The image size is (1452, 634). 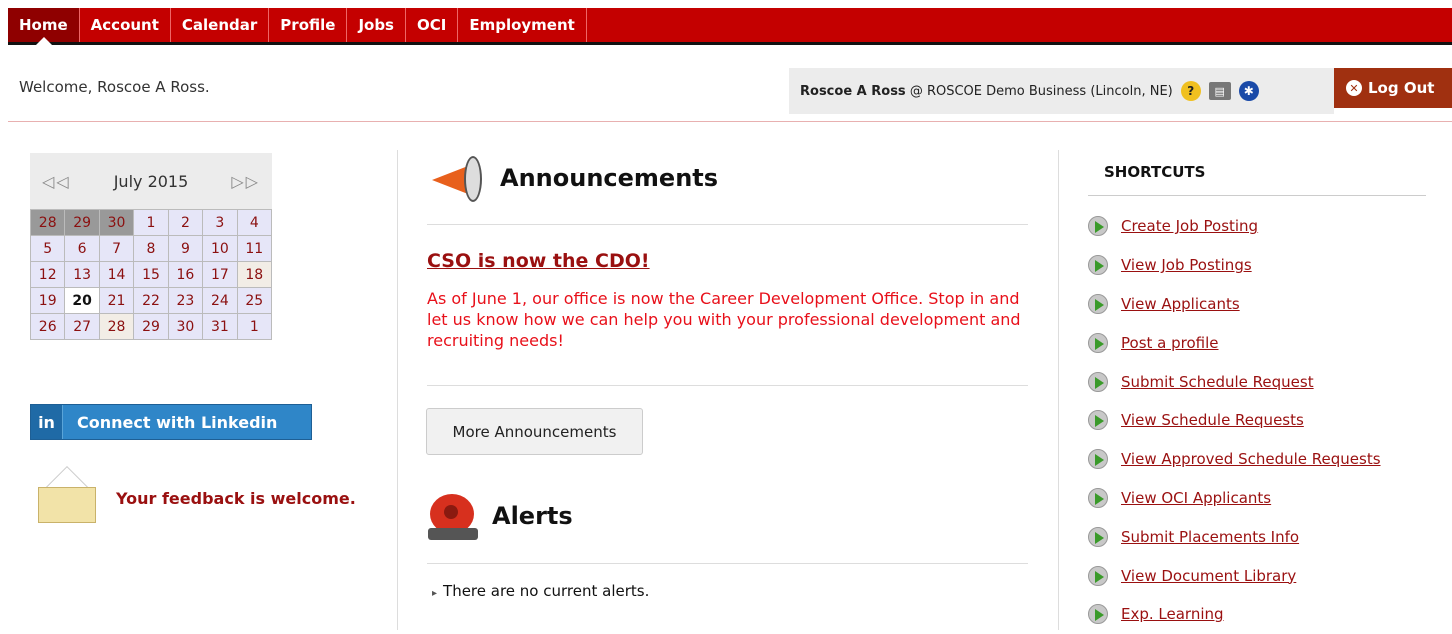 What do you see at coordinates (220, 25) in the screenshot?
I see `tab-calendar: Calendar` at bounding box center [220, 25].